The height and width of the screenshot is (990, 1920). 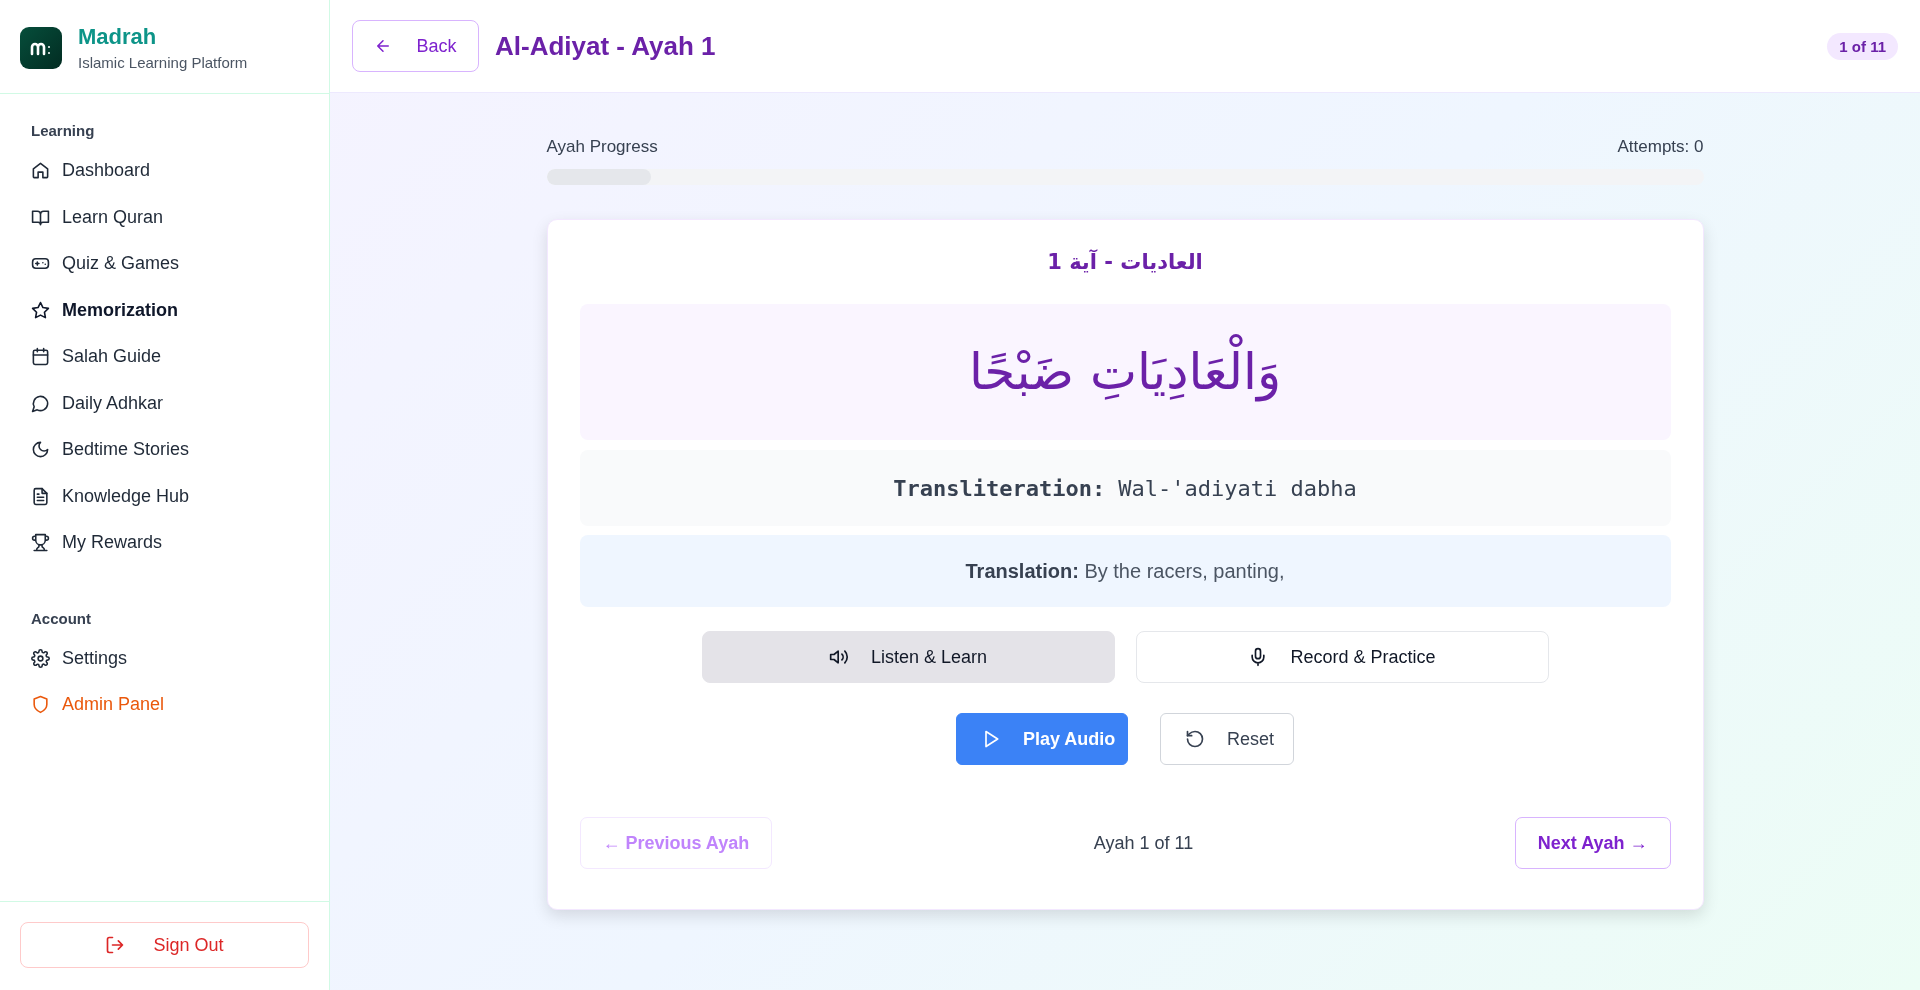 What do you see at coordinates (1125, 372) in the screenshot?
I see `arabic-verse: وَالْعَادِيَاتِ ضَبْحًا` at bounding box center [1125, 372].